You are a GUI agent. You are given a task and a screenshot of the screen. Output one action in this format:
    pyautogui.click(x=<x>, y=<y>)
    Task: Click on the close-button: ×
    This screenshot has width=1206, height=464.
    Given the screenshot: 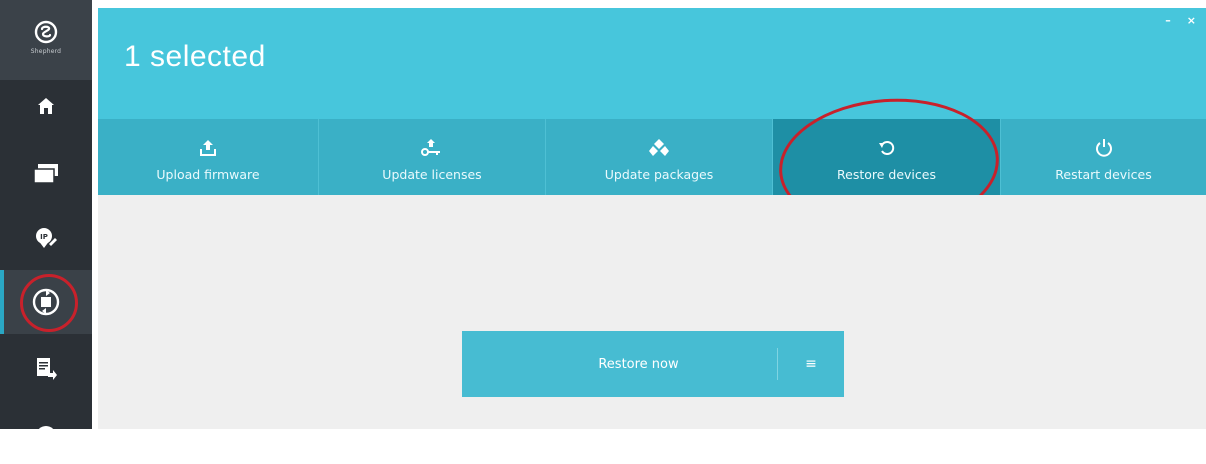 What is the action you would take?
    pyautogui.click(x=1191, y=20)
    